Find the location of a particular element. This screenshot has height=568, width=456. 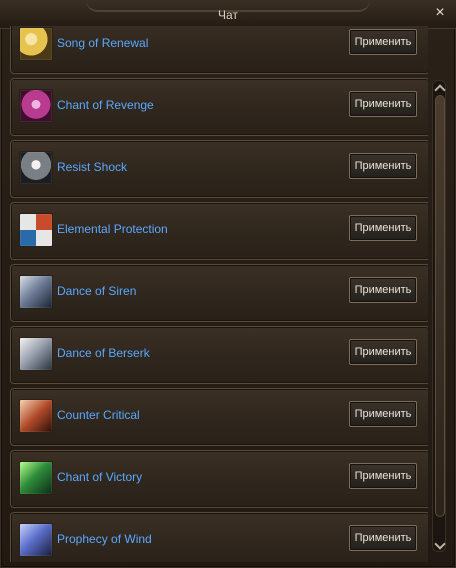

list-item: Counter Critical Применить is located at coordinates (219, 417).